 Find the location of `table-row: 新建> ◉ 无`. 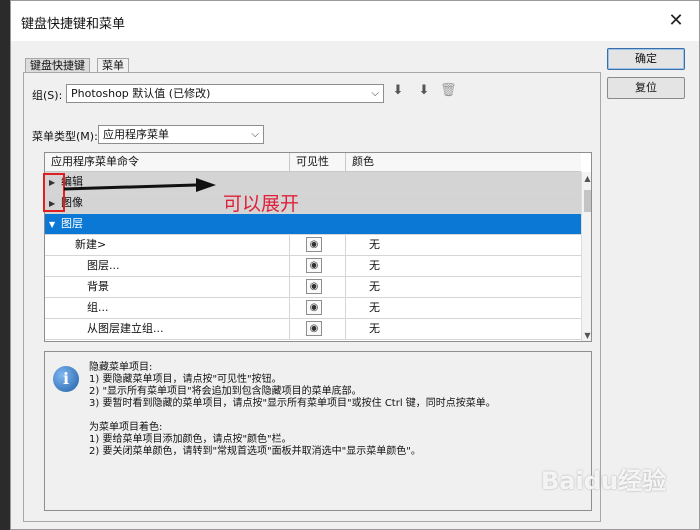

table-row: 新建> ◉ 无 is located at coordinates (313, 245).